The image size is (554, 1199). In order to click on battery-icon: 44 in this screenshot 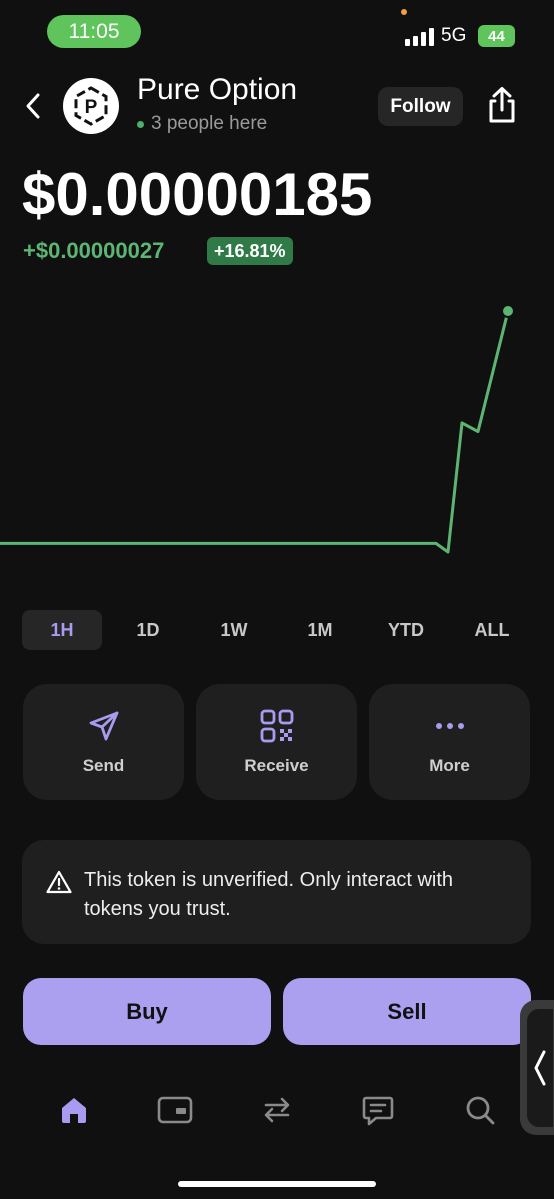, I will do `click(496, 36)`.